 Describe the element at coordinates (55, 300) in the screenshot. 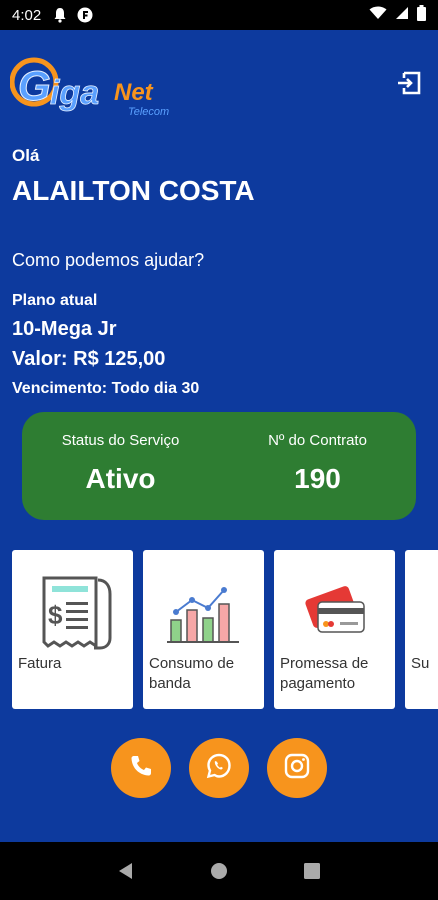

I see `plan-label: Plano atual` at that location.